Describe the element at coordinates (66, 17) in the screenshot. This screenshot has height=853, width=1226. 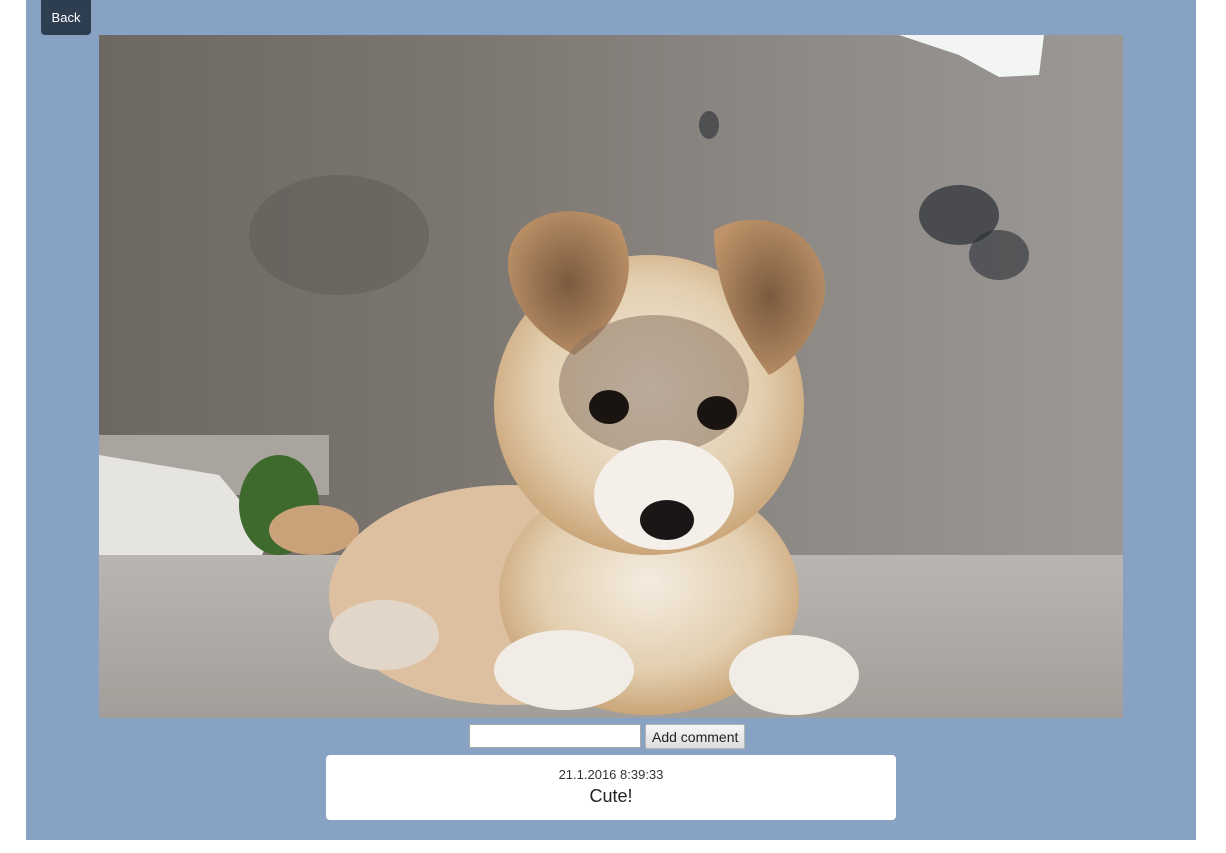
I see `back-button: Back` at that location.